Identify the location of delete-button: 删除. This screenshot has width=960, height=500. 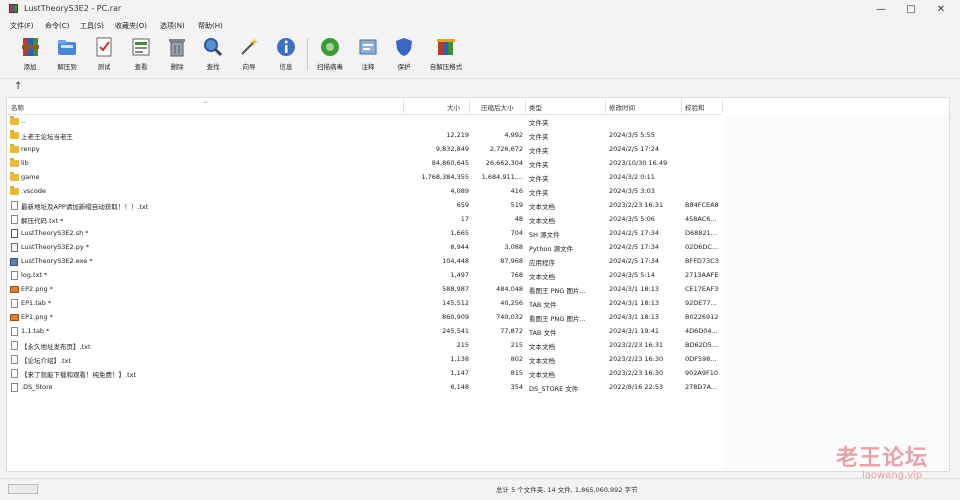
(177, 56).